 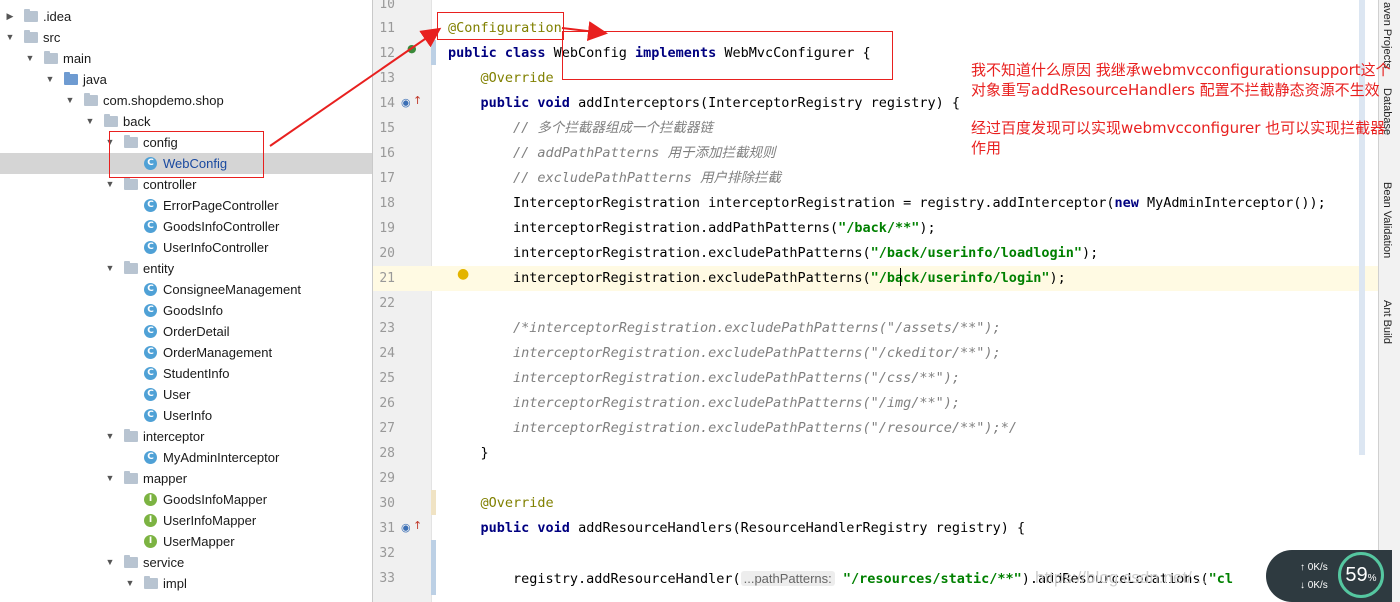 I want to click on arrow-to-configuration, so click(x=355, y=87).